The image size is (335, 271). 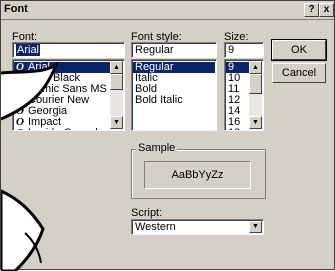 What do you see at coordinates (23, 230) in the screenshot?
I see `overlay-hand-shape` at bounding box center [23, 230].